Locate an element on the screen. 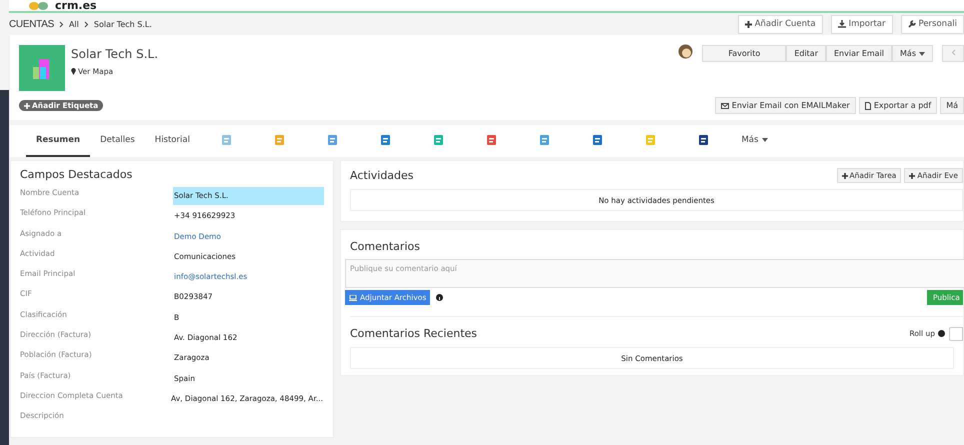  record-name: Solar Tech S.L. is located at coordinates (114, 54).